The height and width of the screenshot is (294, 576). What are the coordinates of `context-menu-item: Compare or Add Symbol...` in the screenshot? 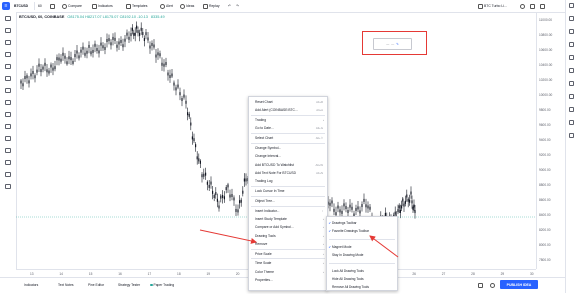 It's located at (274, 227).